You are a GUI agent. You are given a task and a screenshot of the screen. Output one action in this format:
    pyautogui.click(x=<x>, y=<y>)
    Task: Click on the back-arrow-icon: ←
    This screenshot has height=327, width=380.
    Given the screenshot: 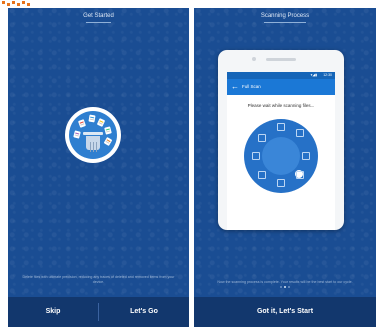 What is the action you would take?
    pyautogui.click(x=235, y=86)
    